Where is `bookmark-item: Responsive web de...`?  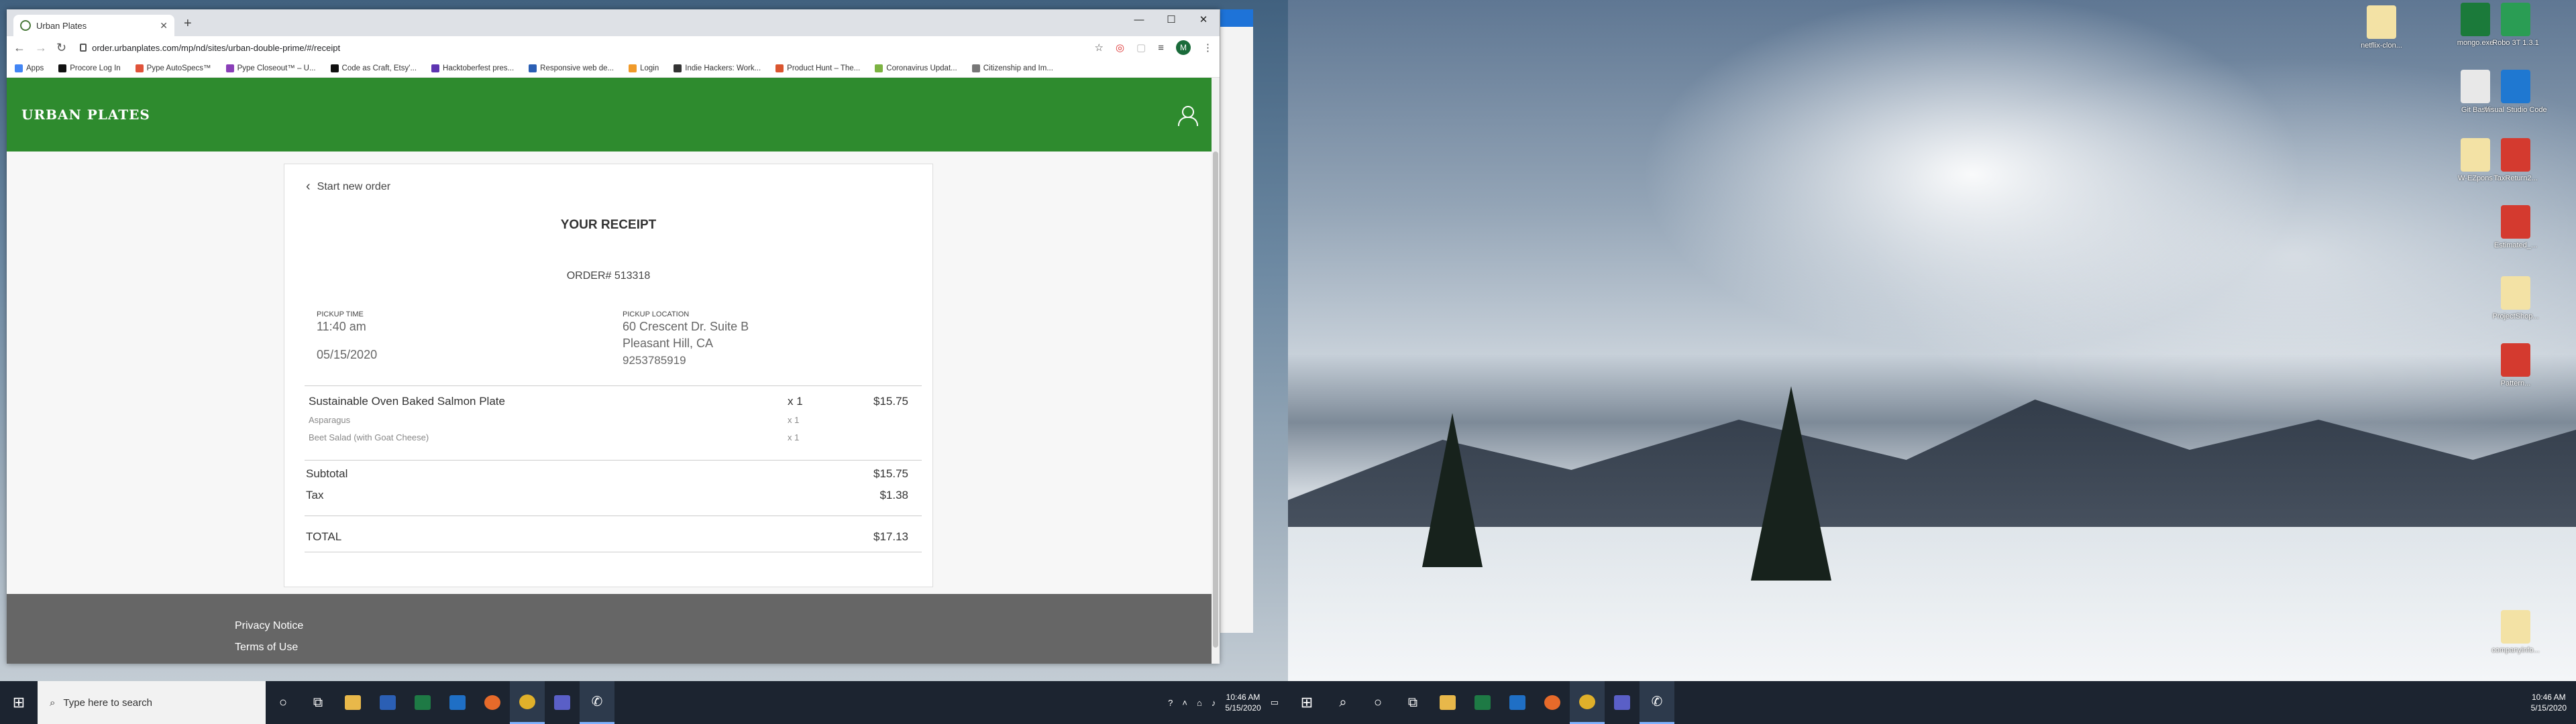
bookmark-item: Responsive web de... is located at coordinates (571, 68).